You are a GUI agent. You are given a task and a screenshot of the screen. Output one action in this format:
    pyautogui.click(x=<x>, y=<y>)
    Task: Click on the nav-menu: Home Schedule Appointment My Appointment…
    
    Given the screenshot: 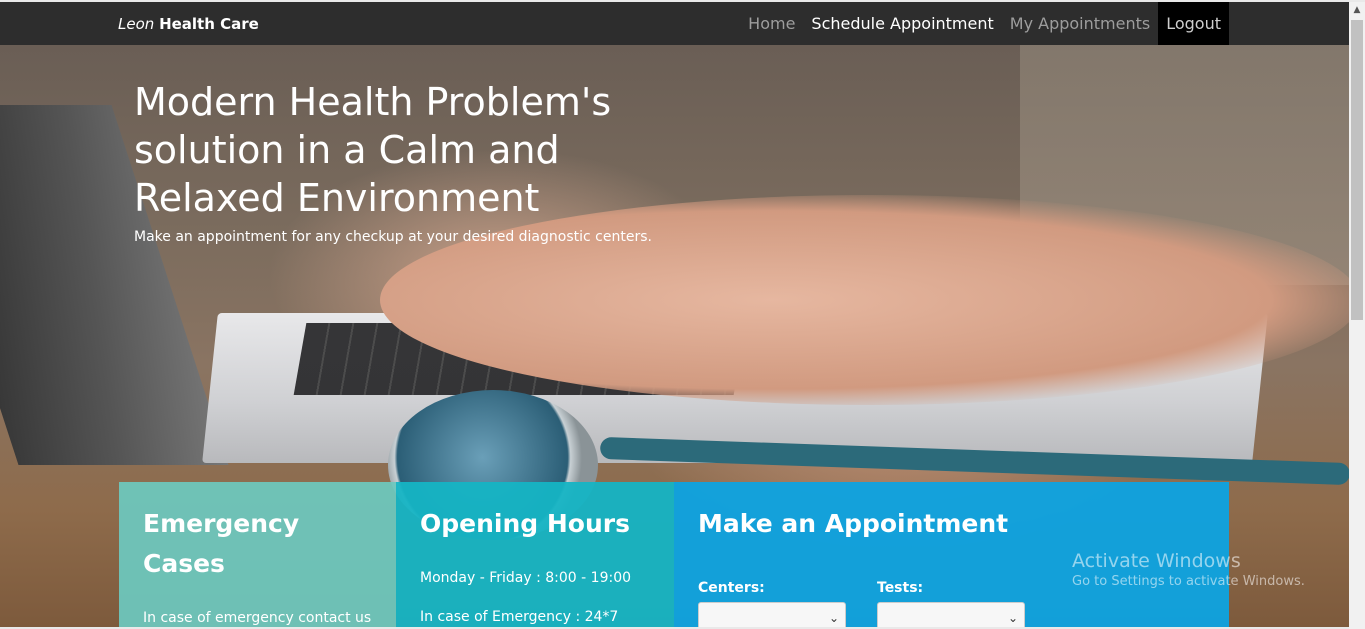 What is the action you would take?
    pyautogui.click(x=984, y=23)
    